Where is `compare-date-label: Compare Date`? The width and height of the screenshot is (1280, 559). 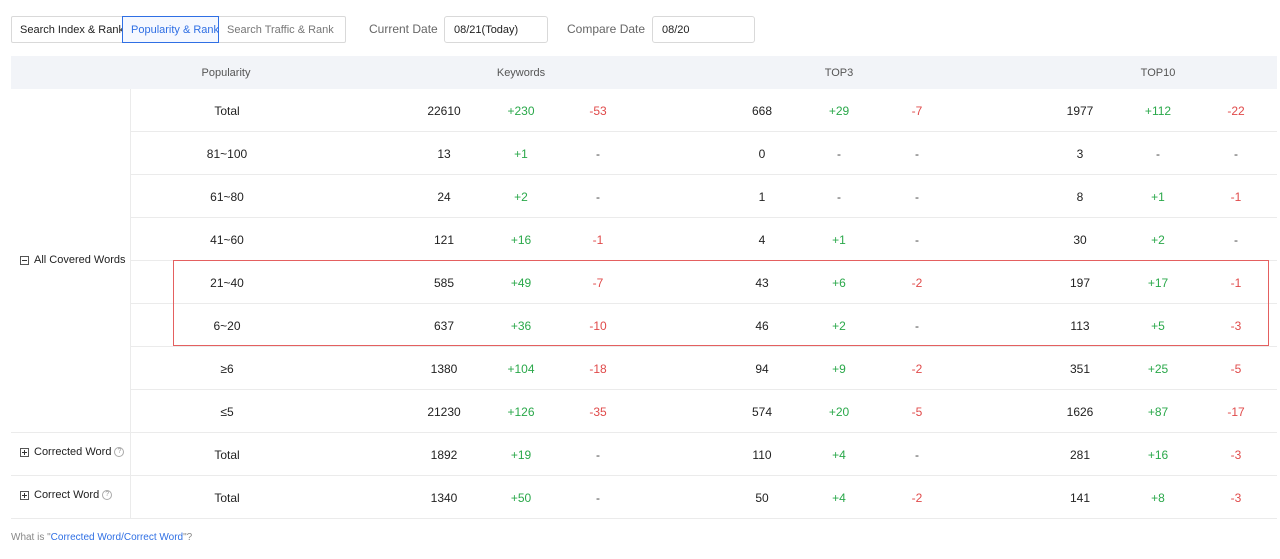 compare-date-label: Compare Date is located at coordinates (606, 29).